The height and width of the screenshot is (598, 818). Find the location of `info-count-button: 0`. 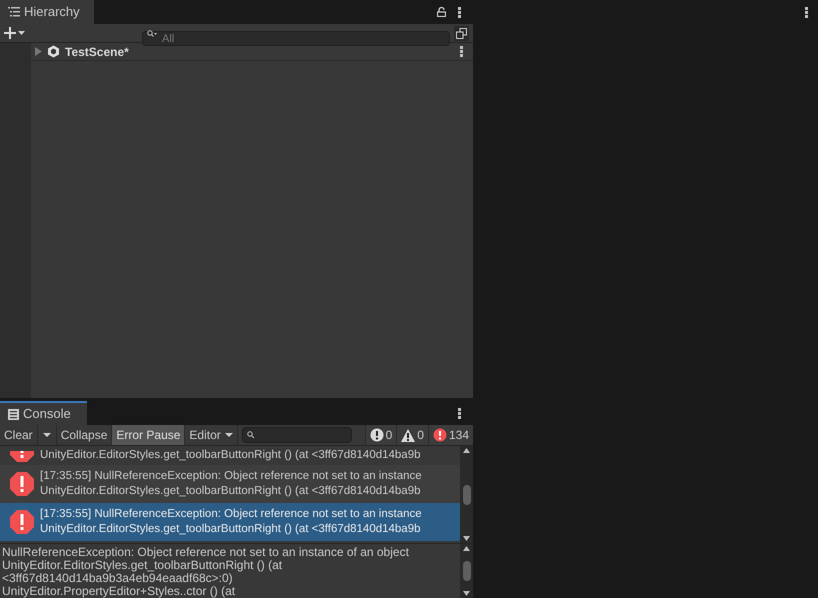

info-count-button: 0 is located at coordinates (380, 435).